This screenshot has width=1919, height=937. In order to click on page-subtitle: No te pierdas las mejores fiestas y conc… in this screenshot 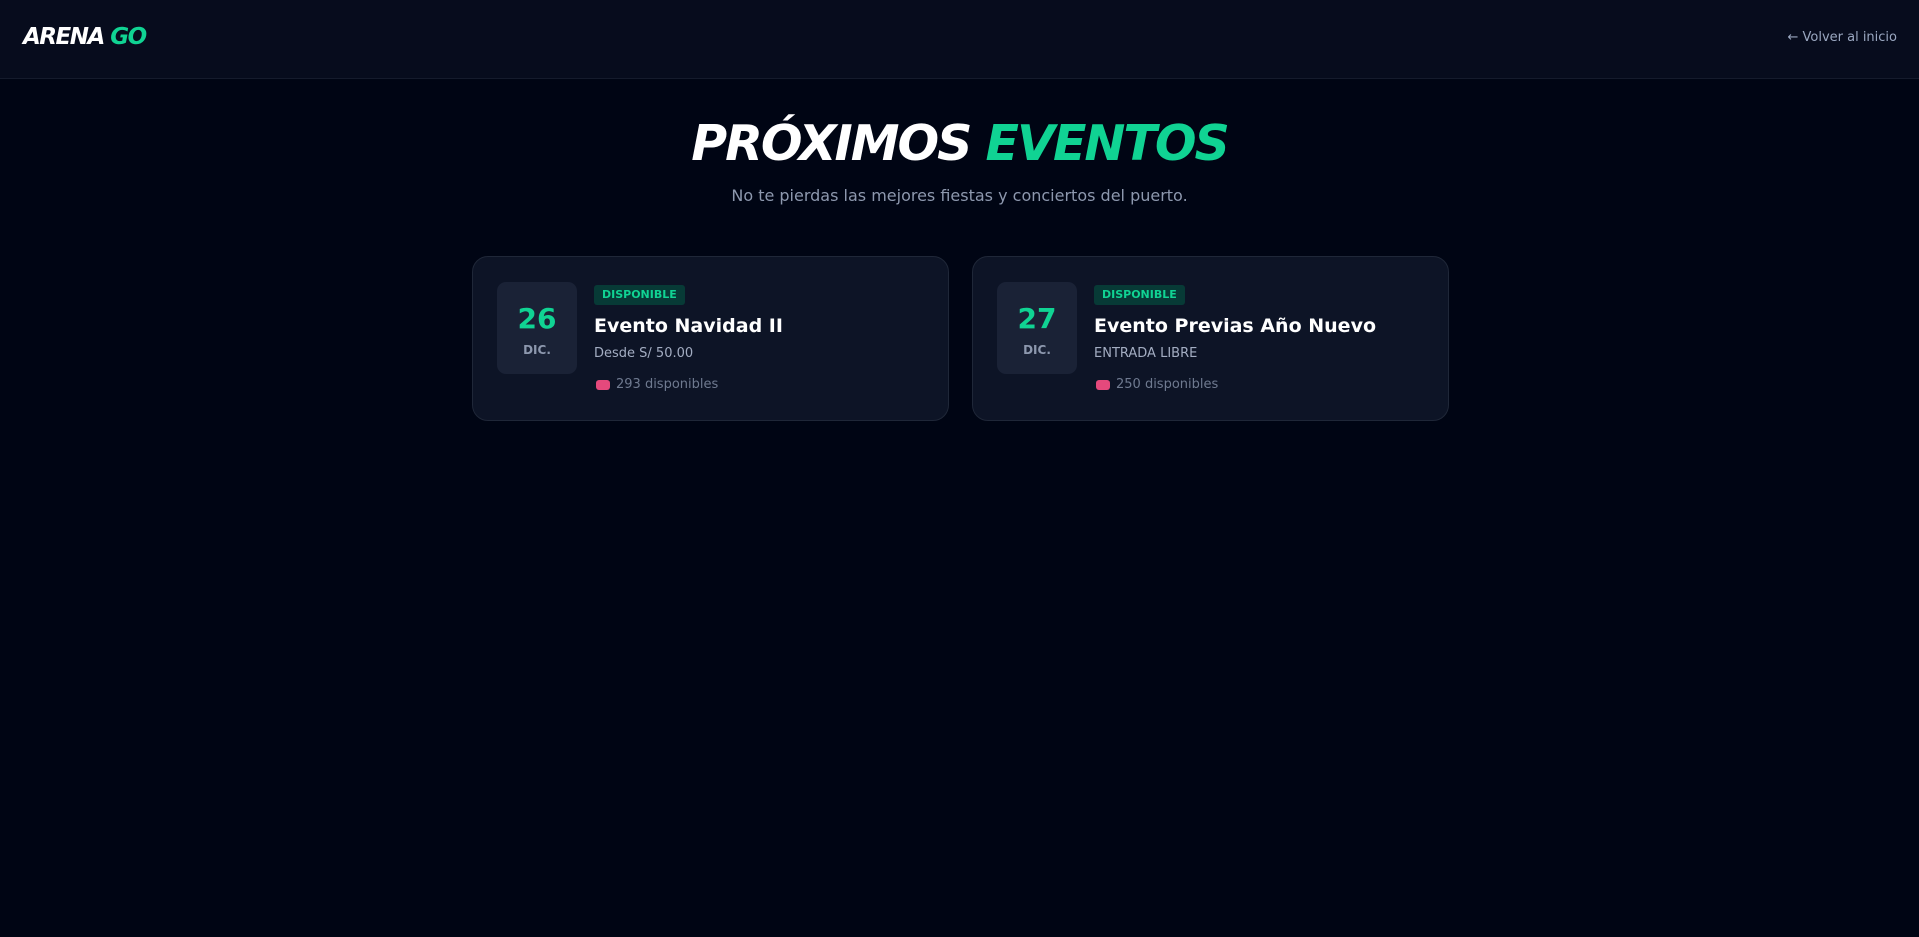, I will do `click(959, 195)`.